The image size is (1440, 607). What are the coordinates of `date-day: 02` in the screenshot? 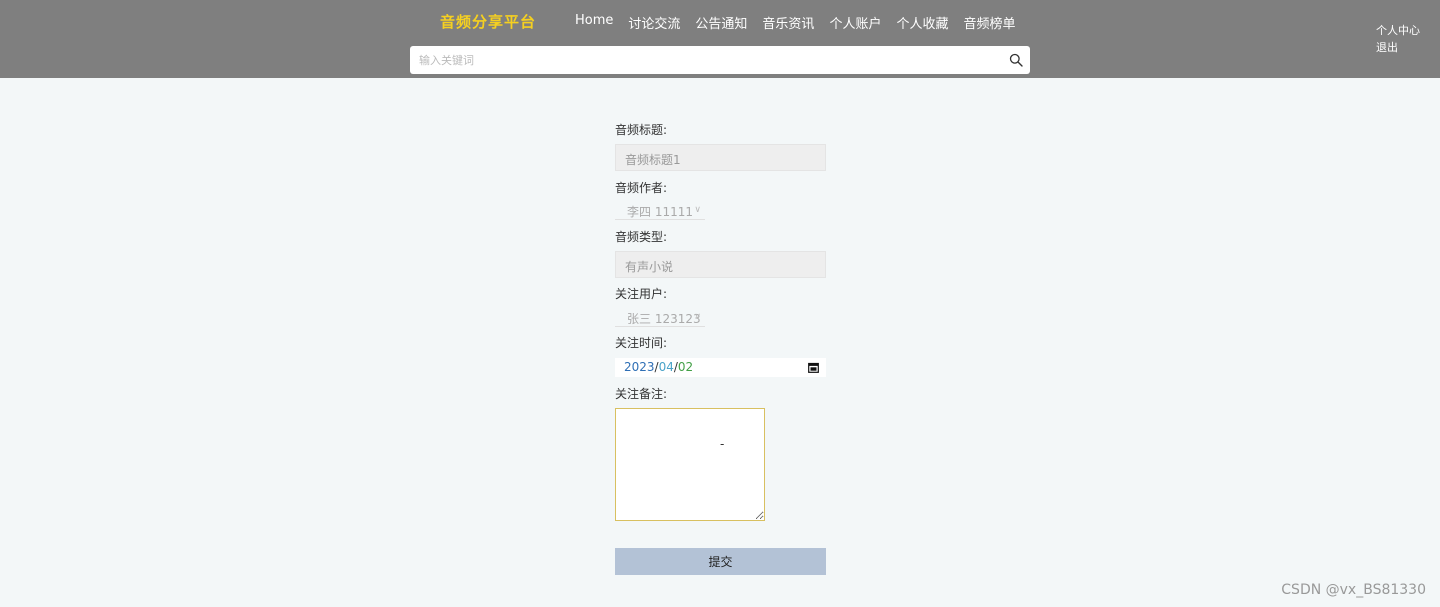 It's located at (685, 367).